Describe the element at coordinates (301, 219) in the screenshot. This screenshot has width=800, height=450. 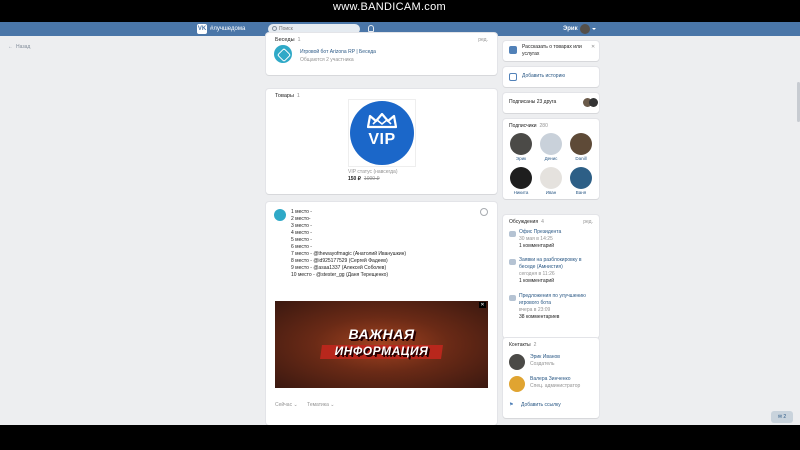
I see `post-line: 2 место-` at that location.